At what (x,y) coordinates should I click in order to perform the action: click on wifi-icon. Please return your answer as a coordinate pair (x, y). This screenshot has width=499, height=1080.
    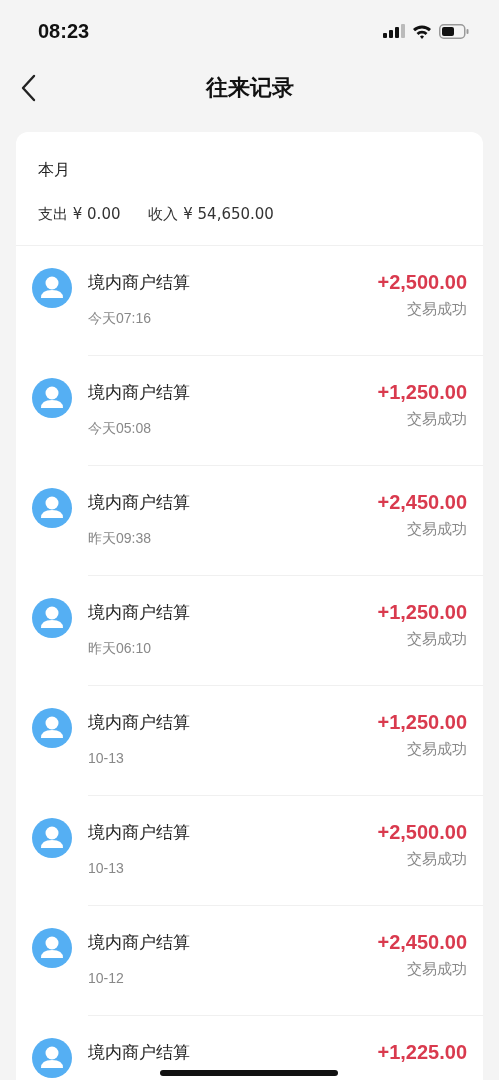
    Looking at the image, I should click on (422, 31).